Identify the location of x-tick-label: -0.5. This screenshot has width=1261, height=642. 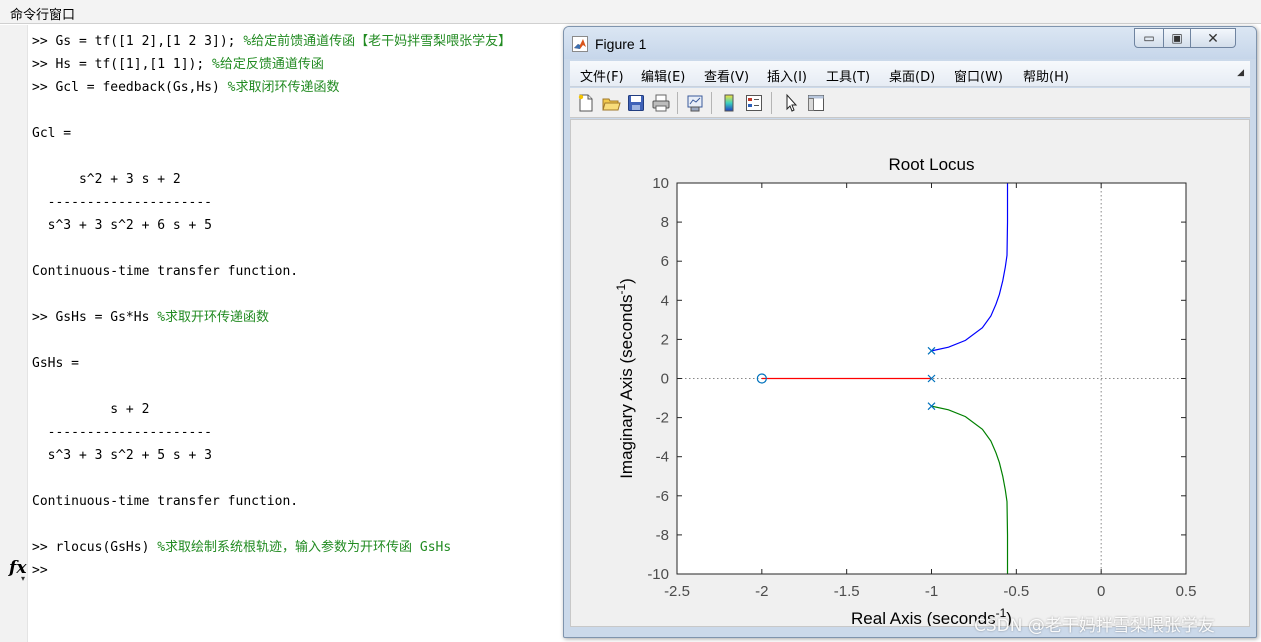
(1016, 591).